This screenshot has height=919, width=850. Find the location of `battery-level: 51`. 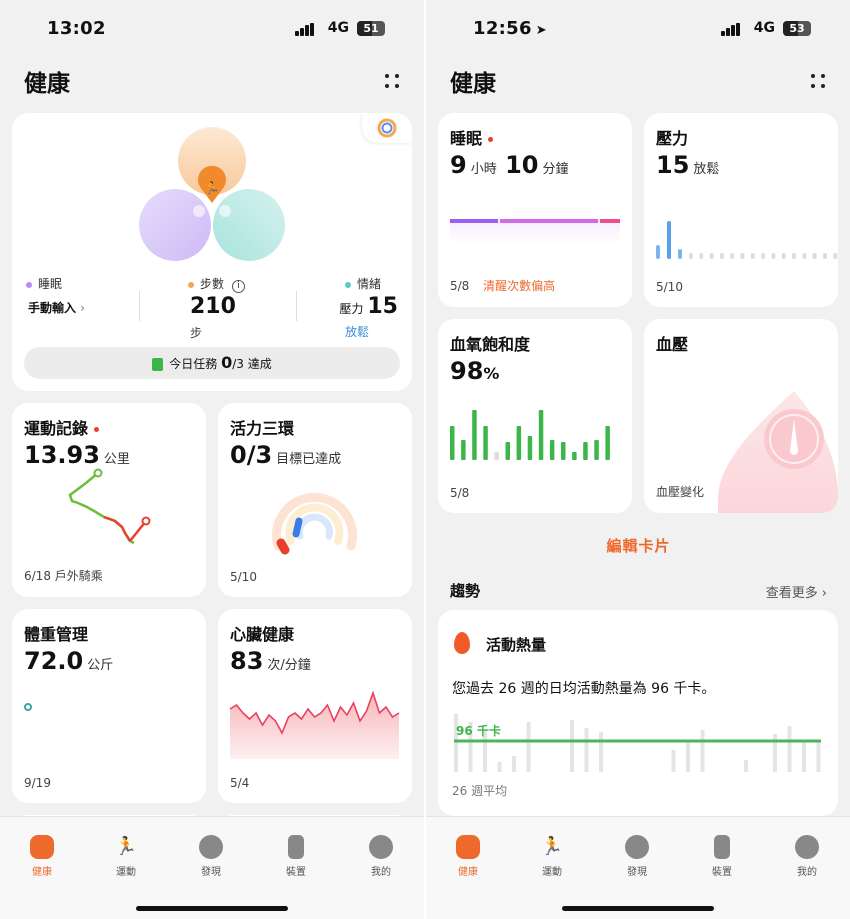

battery-level: 51 is located at coordinates (371, 28).